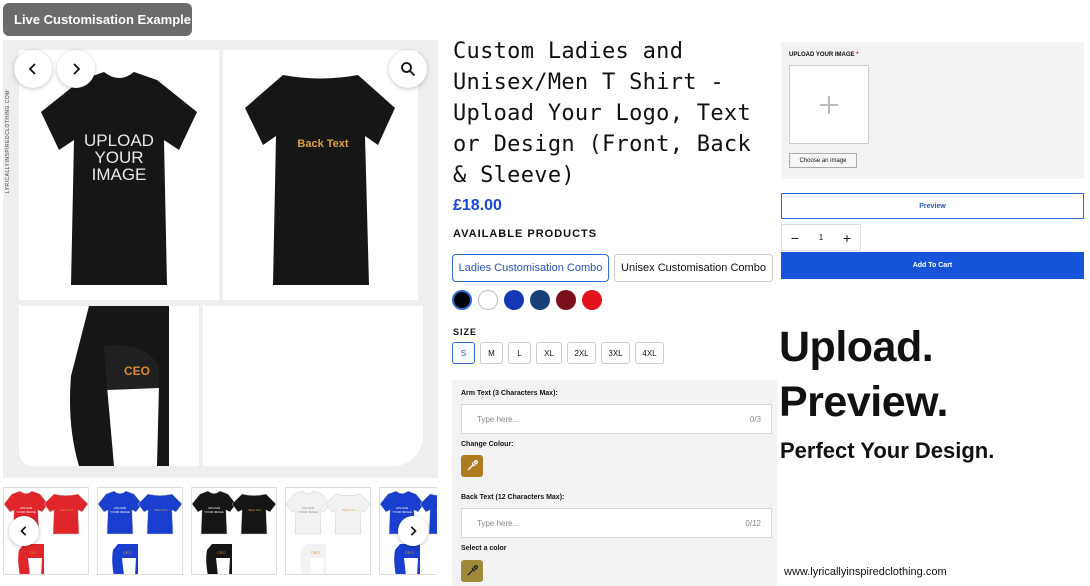 This screenshot has height=586, width=1090. I want to click on thumbnail-white: UPLOAD YOUR IMAGE Back Text CEO, so click(328, 531).